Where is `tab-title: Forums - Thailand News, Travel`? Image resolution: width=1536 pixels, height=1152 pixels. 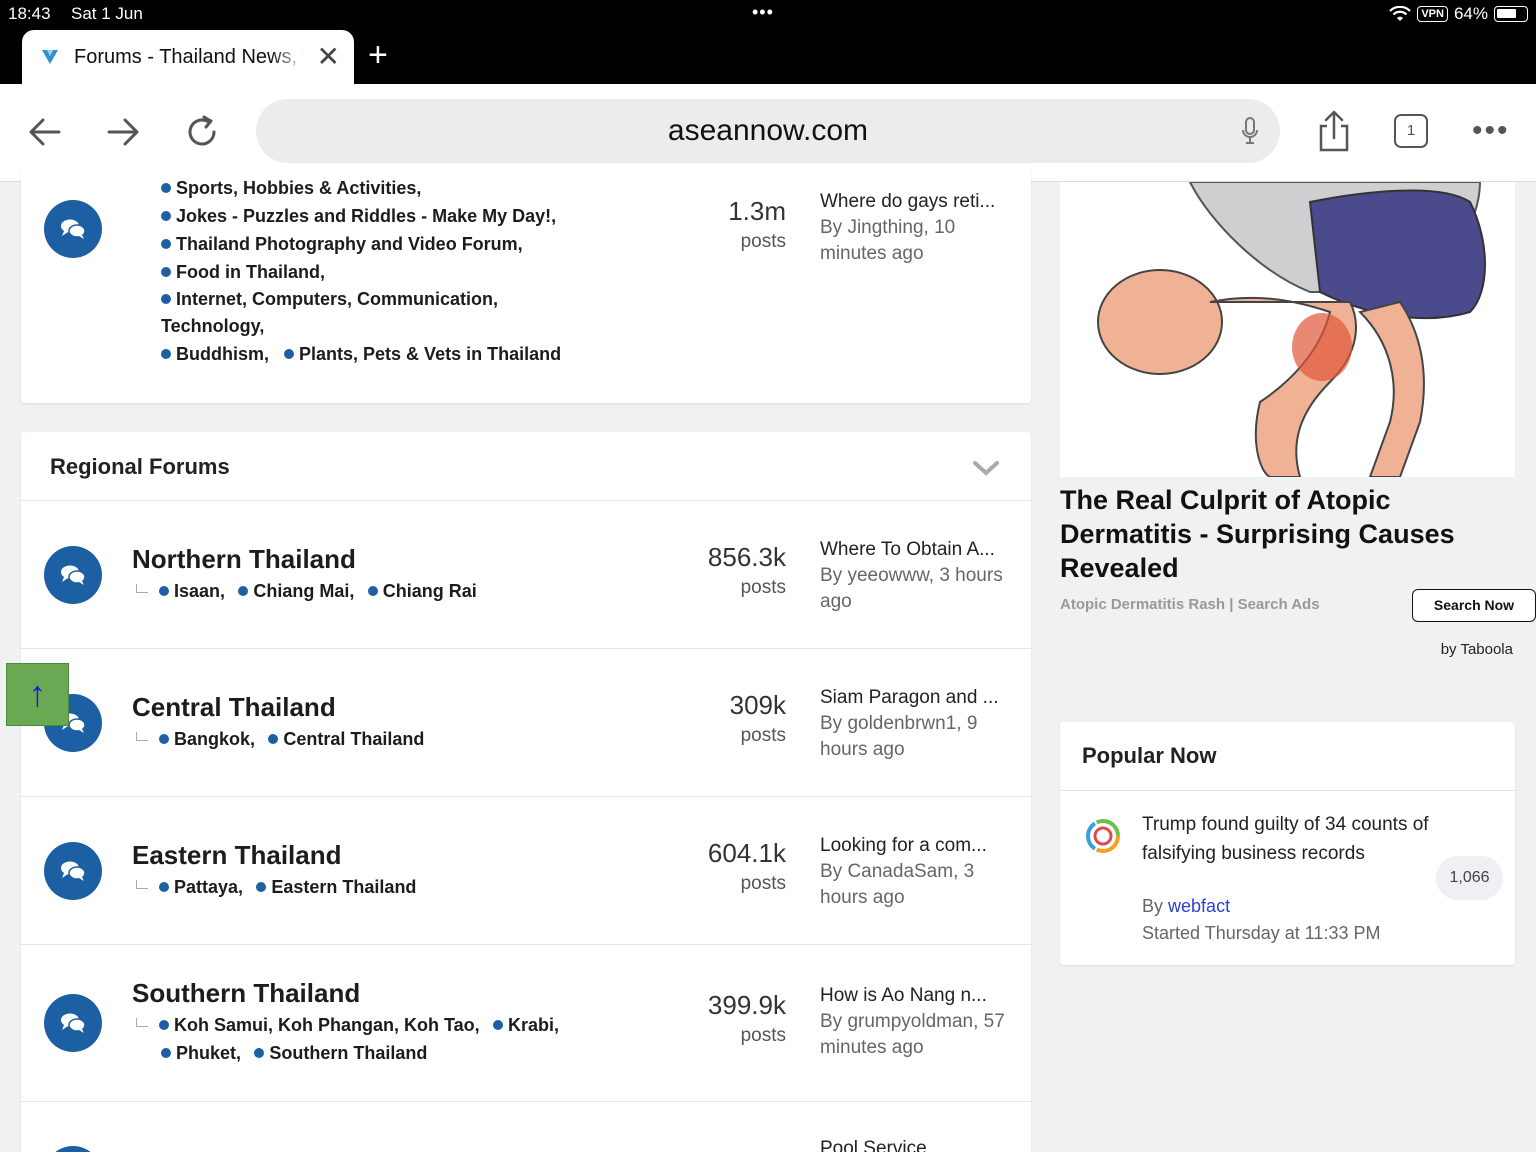
tab-title: Forums - Thailand News, Travel is located at coordinates (190, 56).